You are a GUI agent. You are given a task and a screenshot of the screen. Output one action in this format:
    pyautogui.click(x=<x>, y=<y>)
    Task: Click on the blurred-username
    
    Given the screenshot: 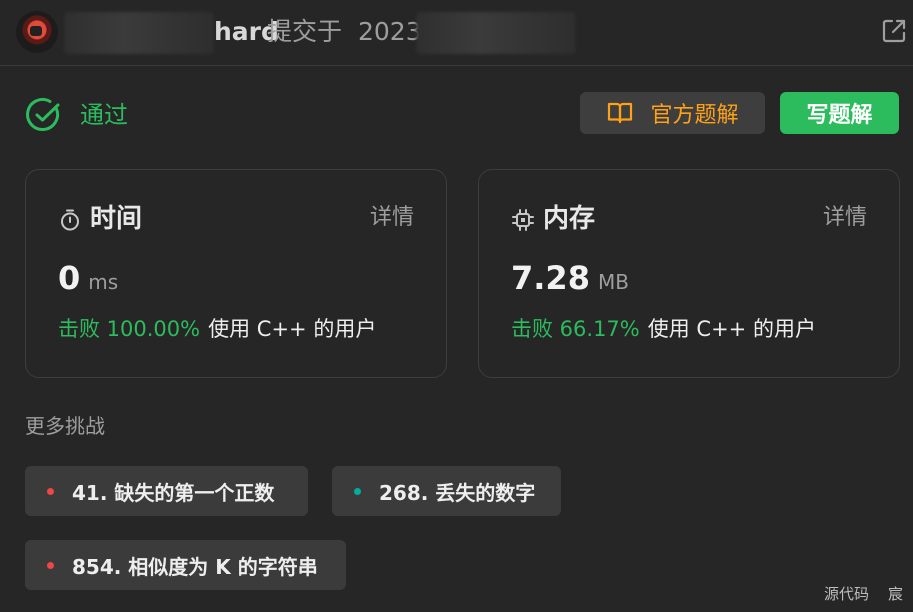 What is the action you would take?
    pyautogui.click(x=139, y=33)
    